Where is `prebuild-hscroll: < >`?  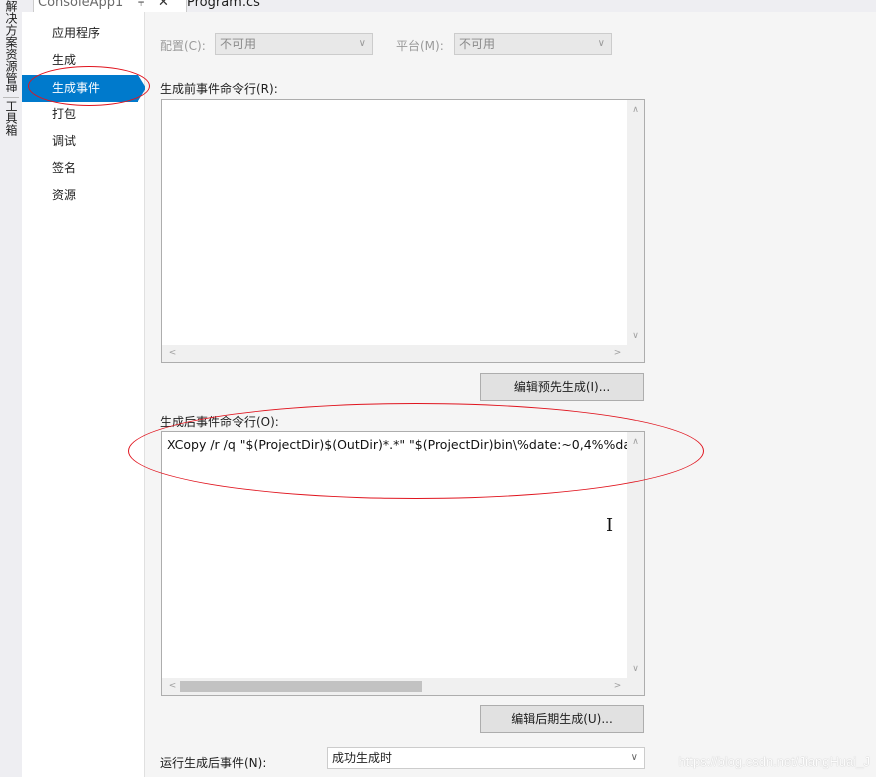
prebuild-hscroll: < > is located at coordinates (394, 353).